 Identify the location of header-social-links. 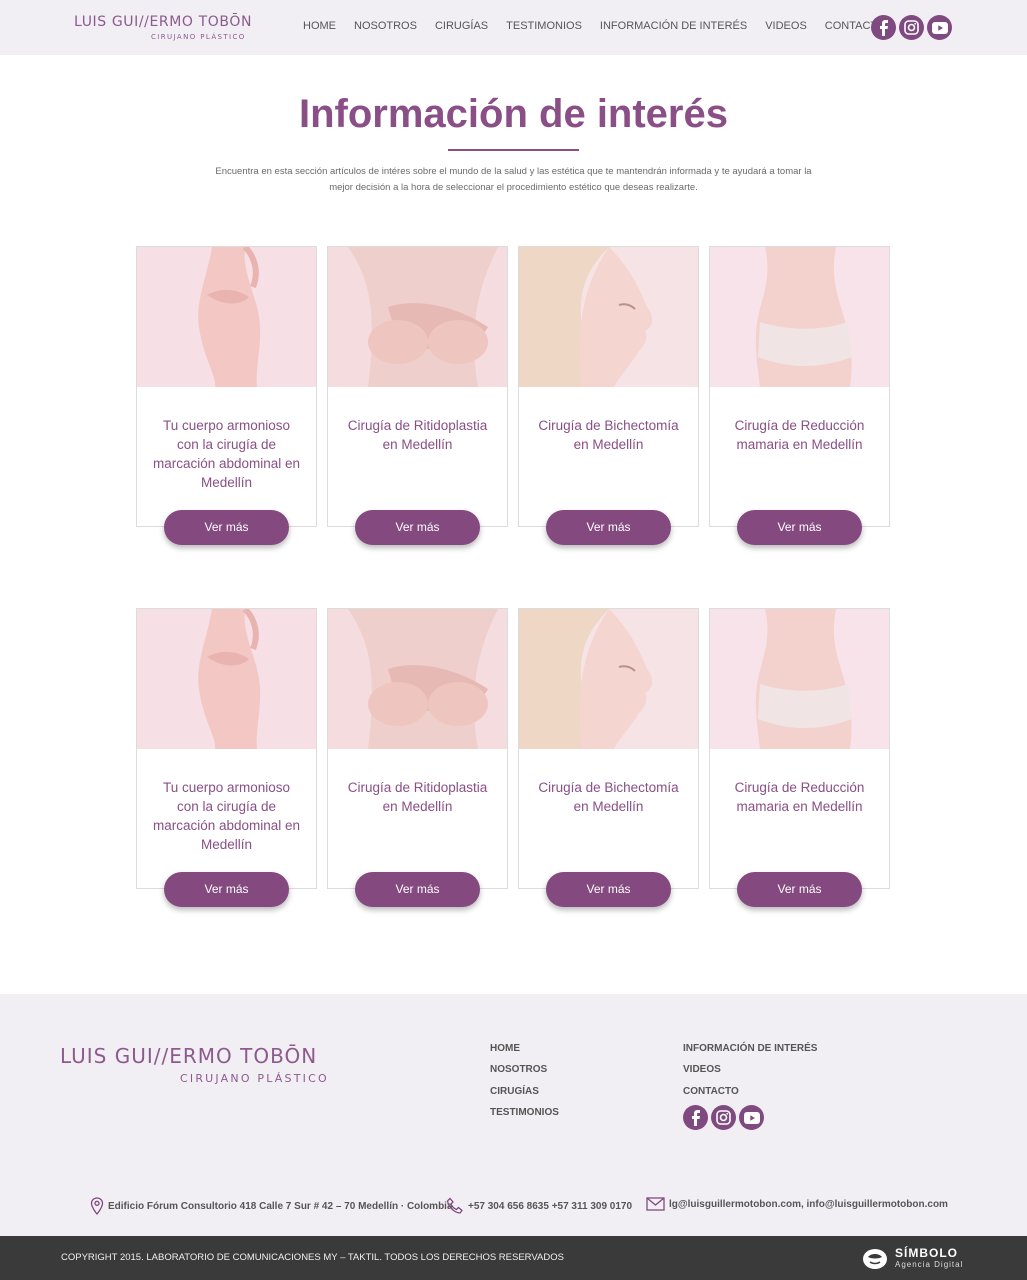
(913, 27).